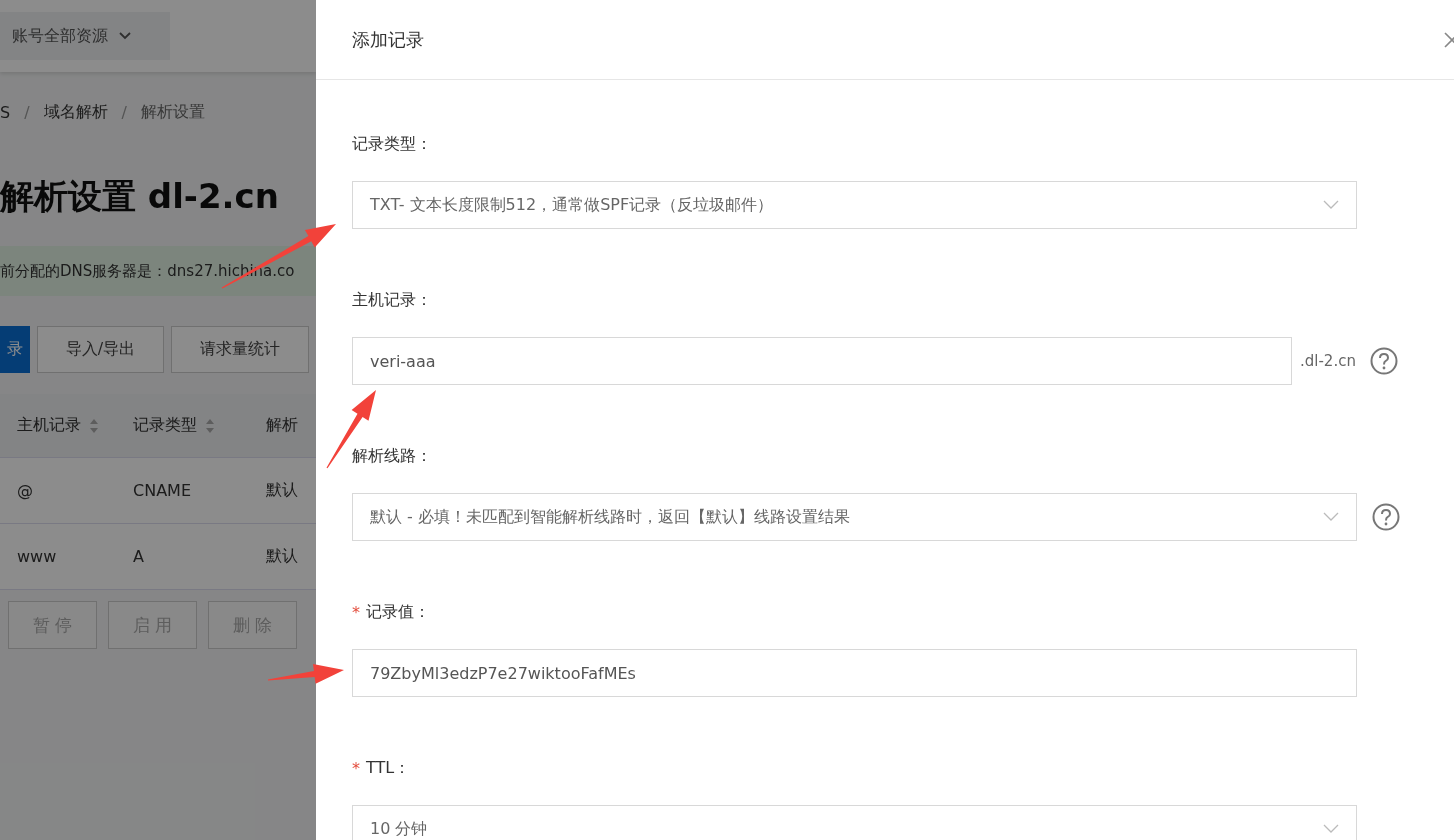  Describe the element at coordinates (85, 36) in the screenshot. I see `scope-dropdown: 账号全部资源` at that location.